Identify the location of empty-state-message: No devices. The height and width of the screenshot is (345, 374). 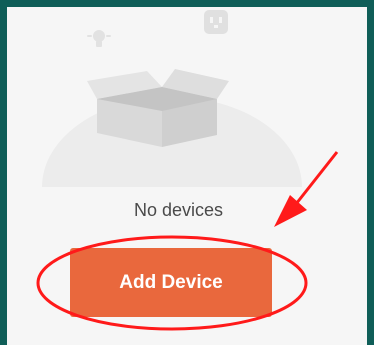
(178, 210).